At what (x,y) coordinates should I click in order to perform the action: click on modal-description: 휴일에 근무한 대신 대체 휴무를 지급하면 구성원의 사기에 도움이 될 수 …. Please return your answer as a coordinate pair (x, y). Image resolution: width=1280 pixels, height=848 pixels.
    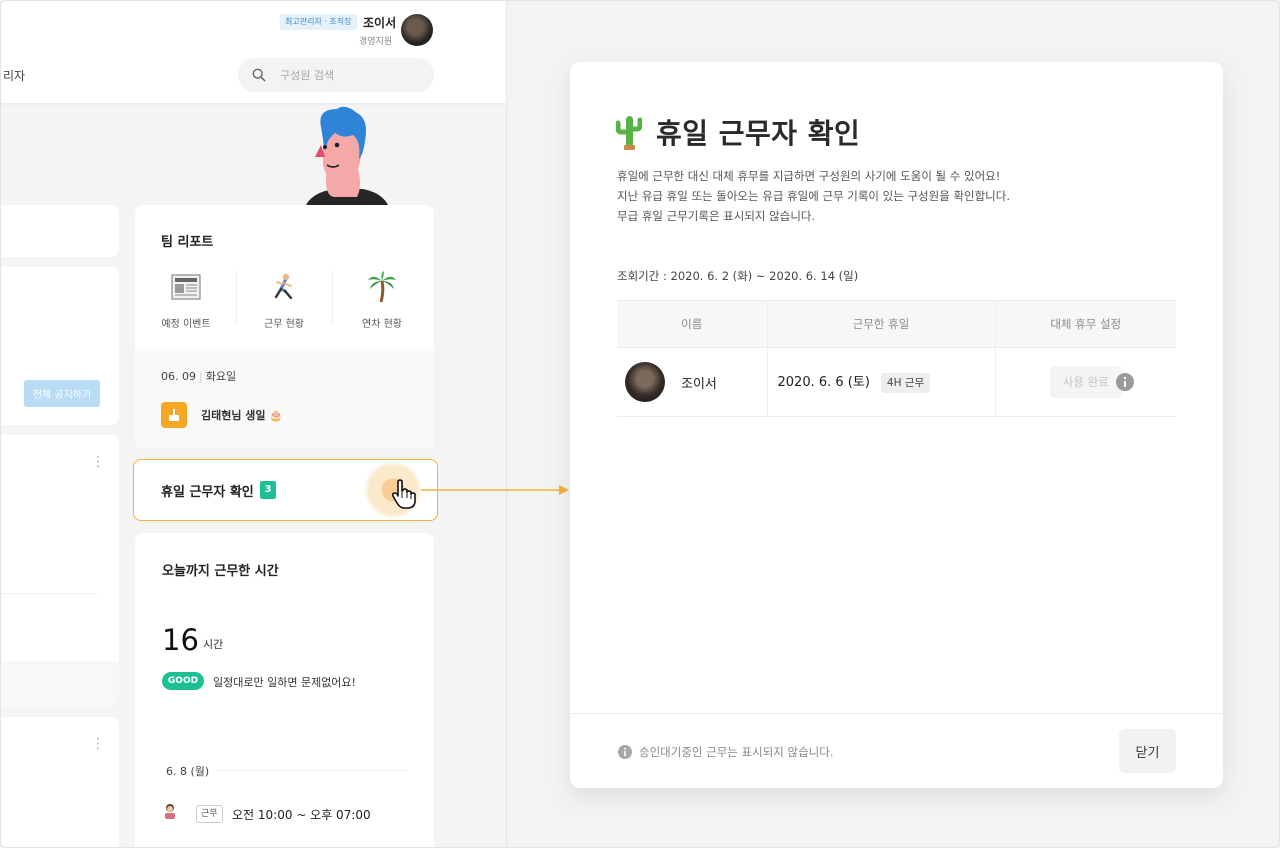
    Looking at the image, I should click on (813, 196).